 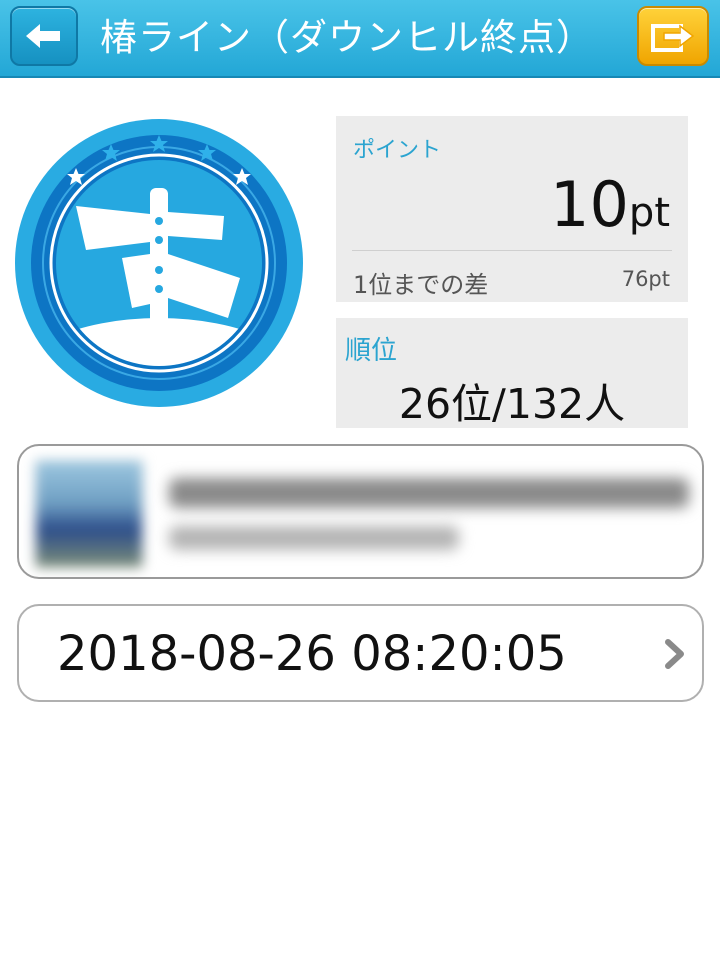 I want to click on record-datetime: 2018-08-26 08:20:05, so click(x=312, y=654).